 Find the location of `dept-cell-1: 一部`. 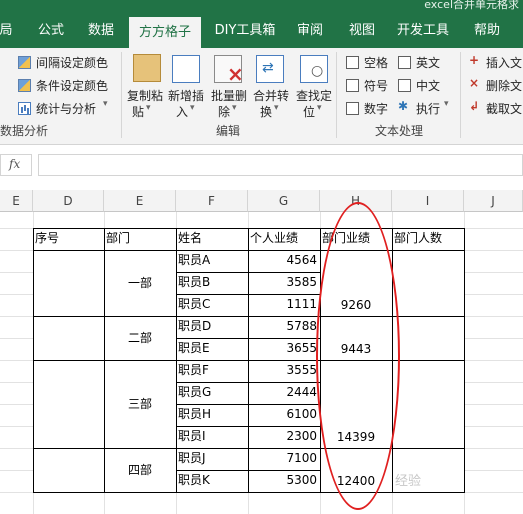

dept-cell-1: 一部 is located at coordinates (140, 283).